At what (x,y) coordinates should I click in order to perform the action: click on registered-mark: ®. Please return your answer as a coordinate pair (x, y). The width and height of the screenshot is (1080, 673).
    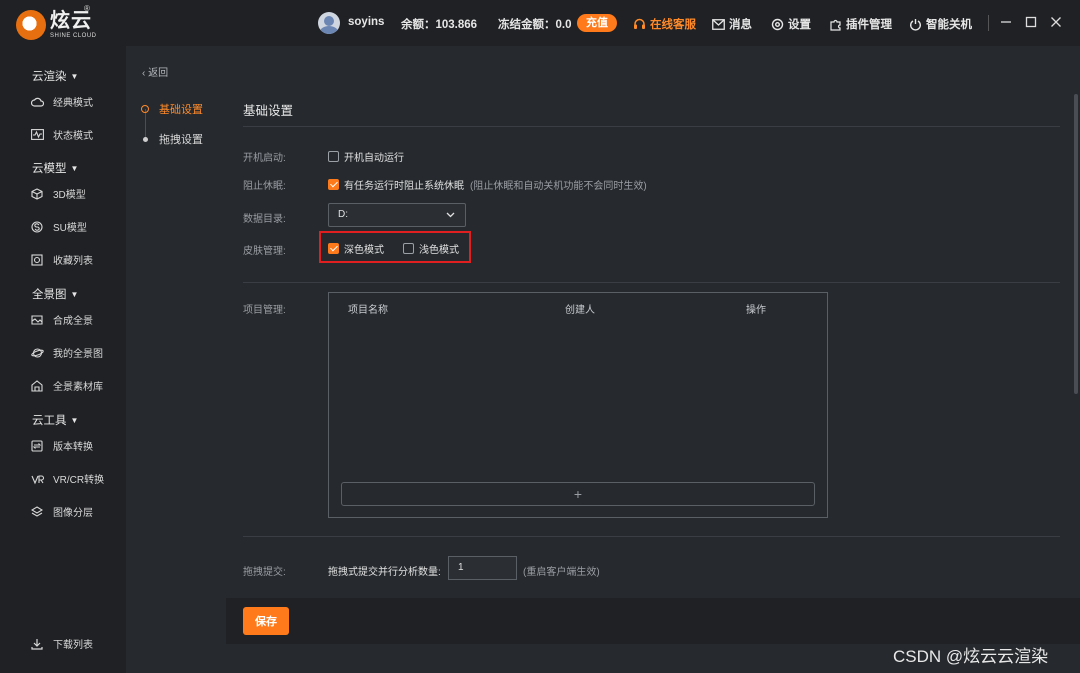
    Looking at the image, I should click on (87, 8).